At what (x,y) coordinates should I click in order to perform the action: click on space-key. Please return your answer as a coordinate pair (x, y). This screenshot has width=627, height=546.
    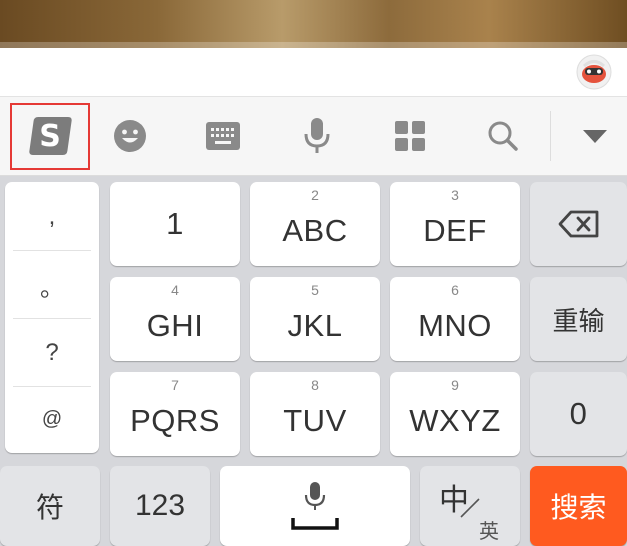
    Looking at the image, I should click on (315, 506).